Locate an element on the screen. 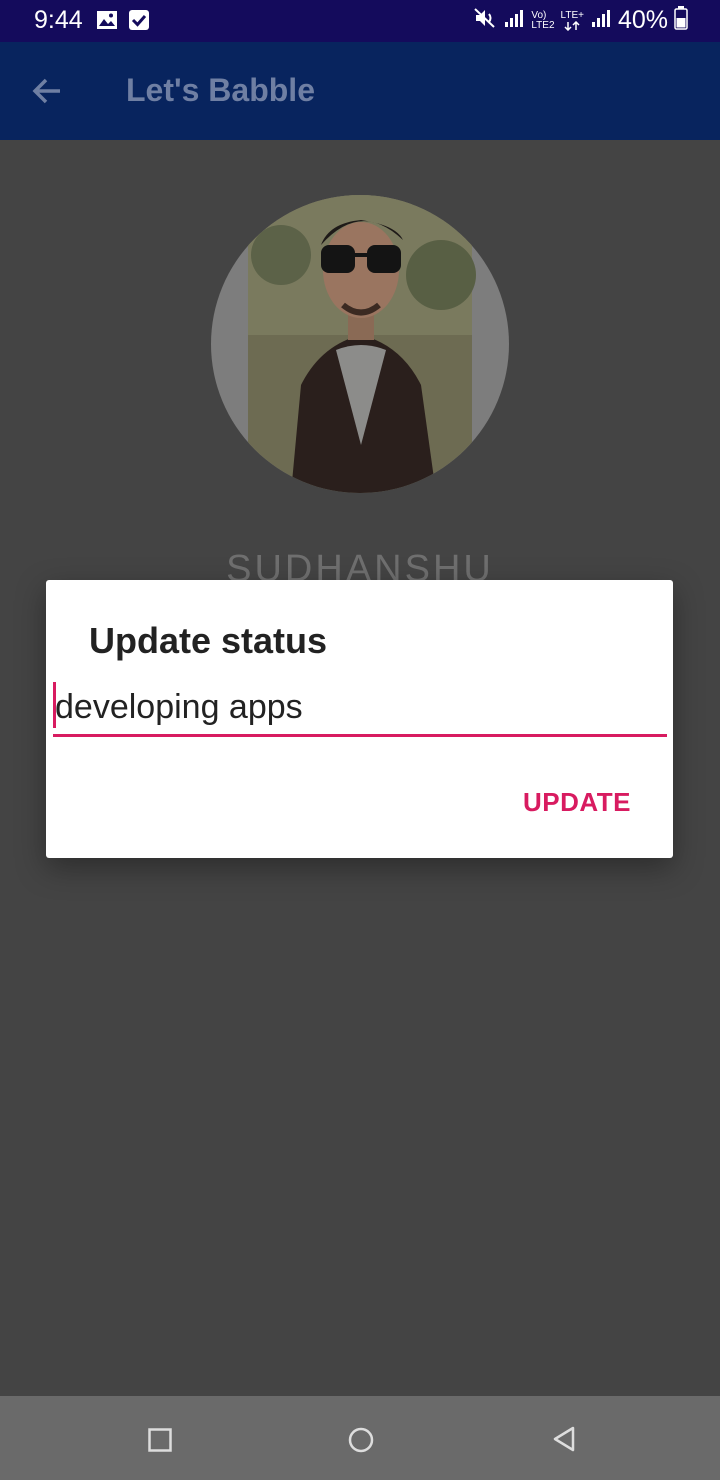  battery-icon is located at coordinates (681, 20).